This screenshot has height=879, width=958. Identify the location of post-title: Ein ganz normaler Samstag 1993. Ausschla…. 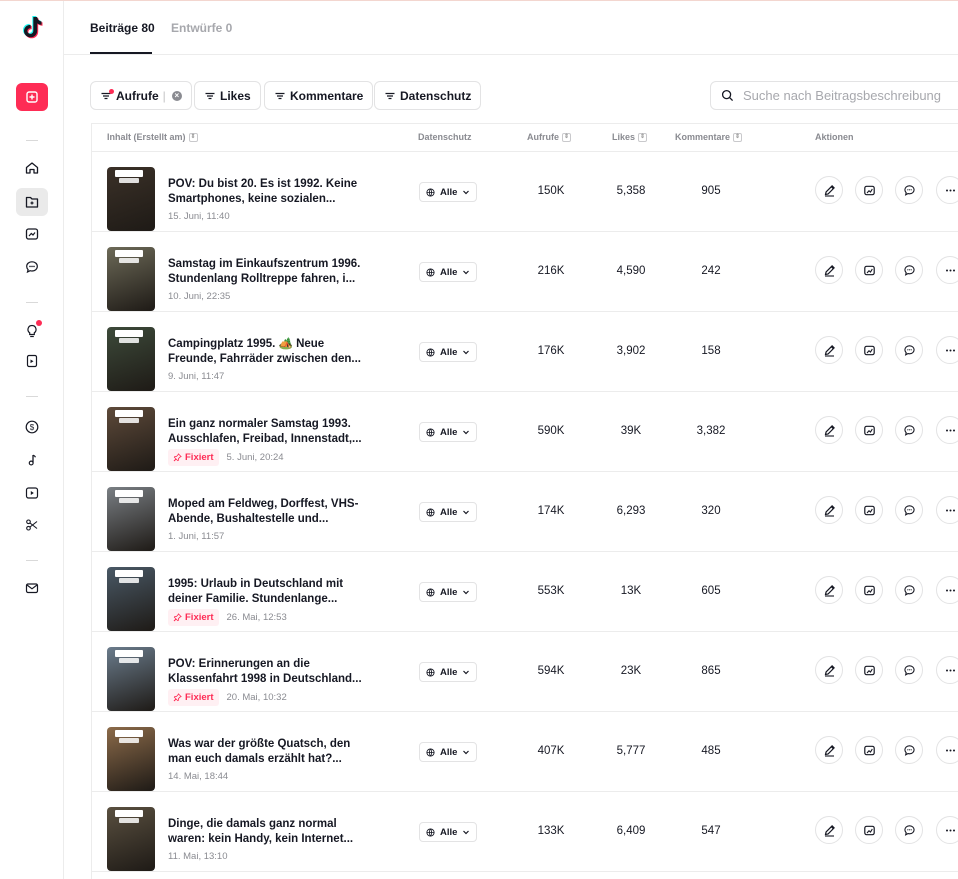
(265, 432).